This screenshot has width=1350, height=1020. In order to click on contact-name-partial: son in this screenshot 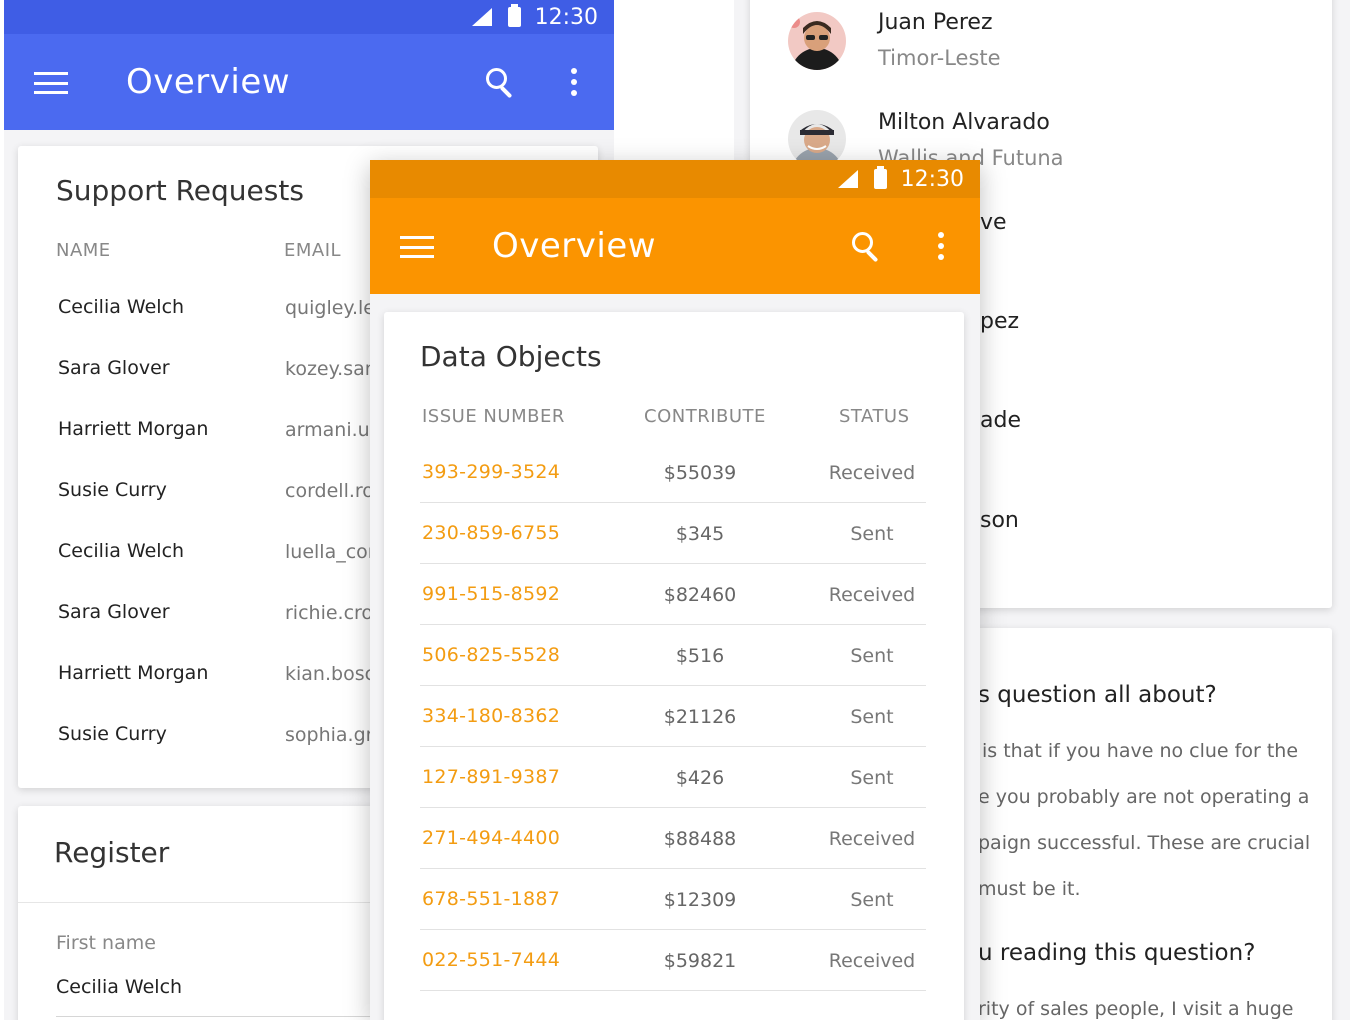, I will do `click(999, 520)`.